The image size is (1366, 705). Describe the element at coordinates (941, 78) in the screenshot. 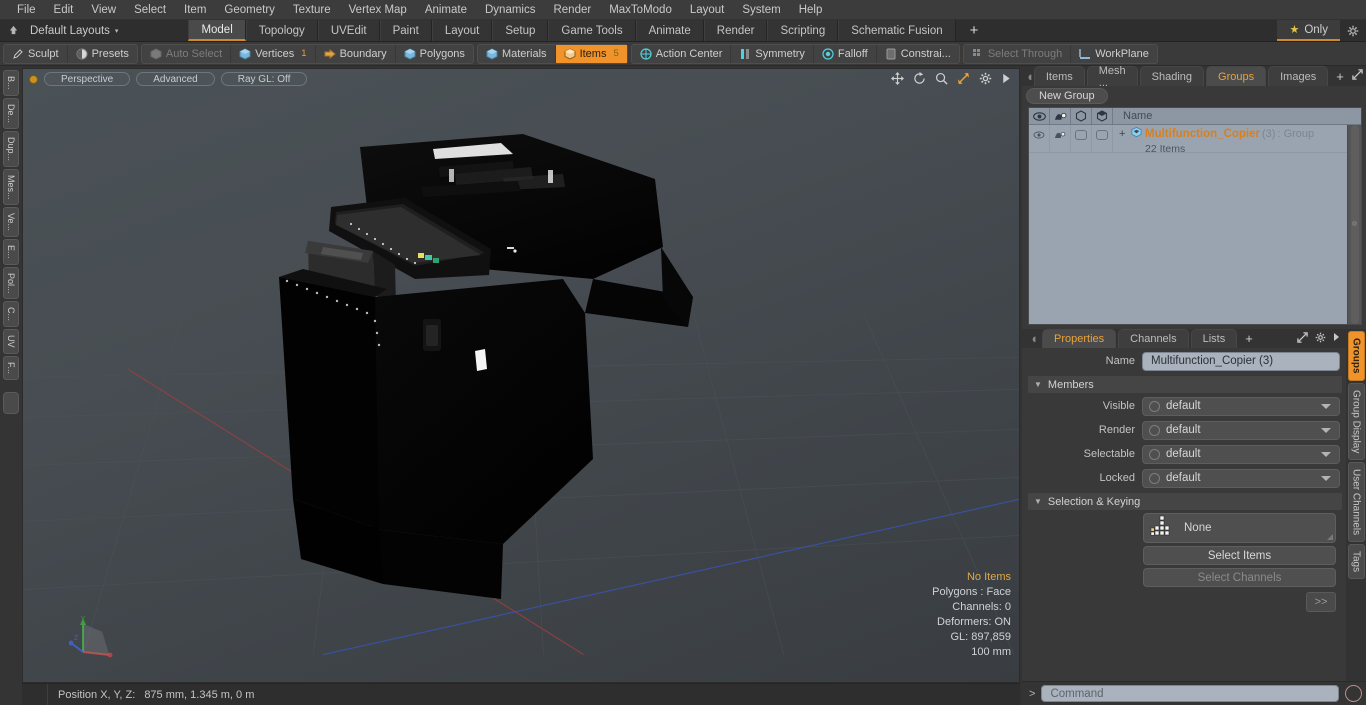

I see `zoom-icon` at that location.